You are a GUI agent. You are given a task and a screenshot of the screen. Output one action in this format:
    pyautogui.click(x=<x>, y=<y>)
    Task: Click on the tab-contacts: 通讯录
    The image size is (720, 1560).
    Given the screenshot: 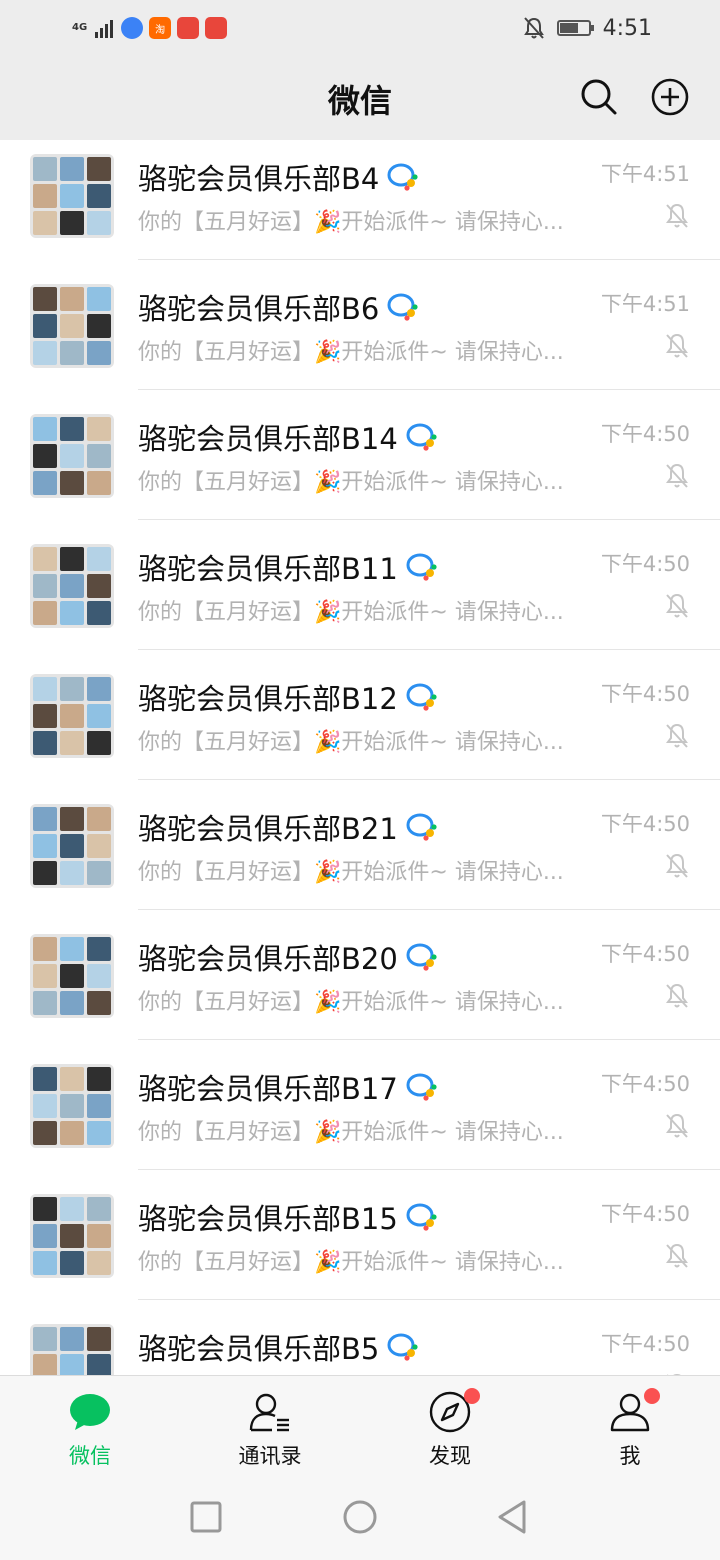 What is the action you would take?
    pyautogui.click(x=270, y=1426)
    